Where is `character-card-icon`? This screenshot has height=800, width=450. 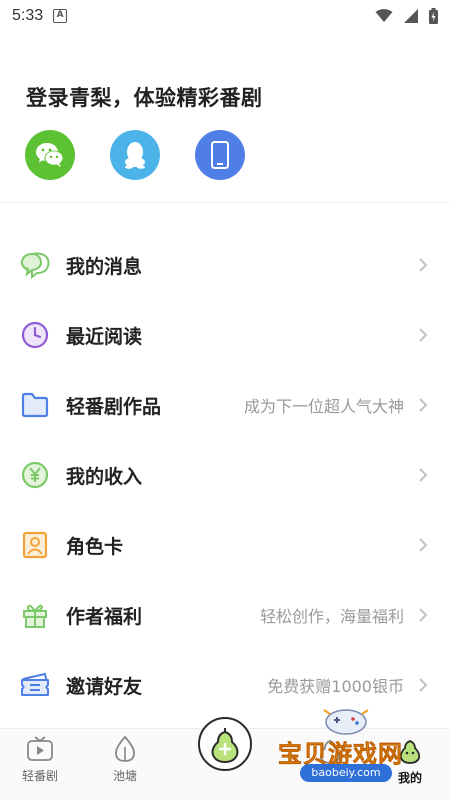 character-card-icon is located at coordinates (35, 545).